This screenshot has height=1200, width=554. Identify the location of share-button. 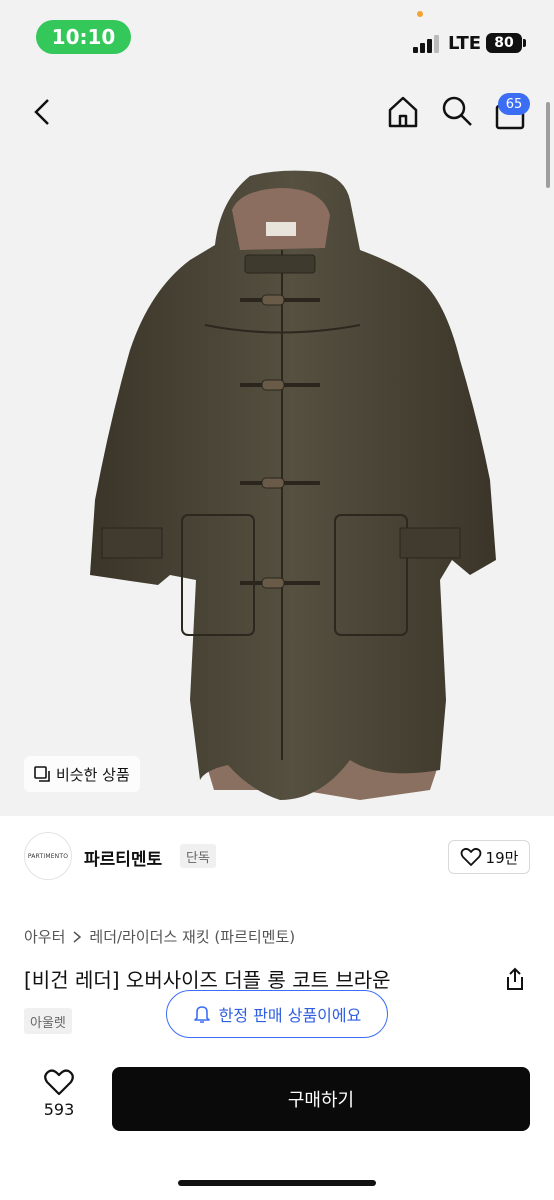
(515, 979).